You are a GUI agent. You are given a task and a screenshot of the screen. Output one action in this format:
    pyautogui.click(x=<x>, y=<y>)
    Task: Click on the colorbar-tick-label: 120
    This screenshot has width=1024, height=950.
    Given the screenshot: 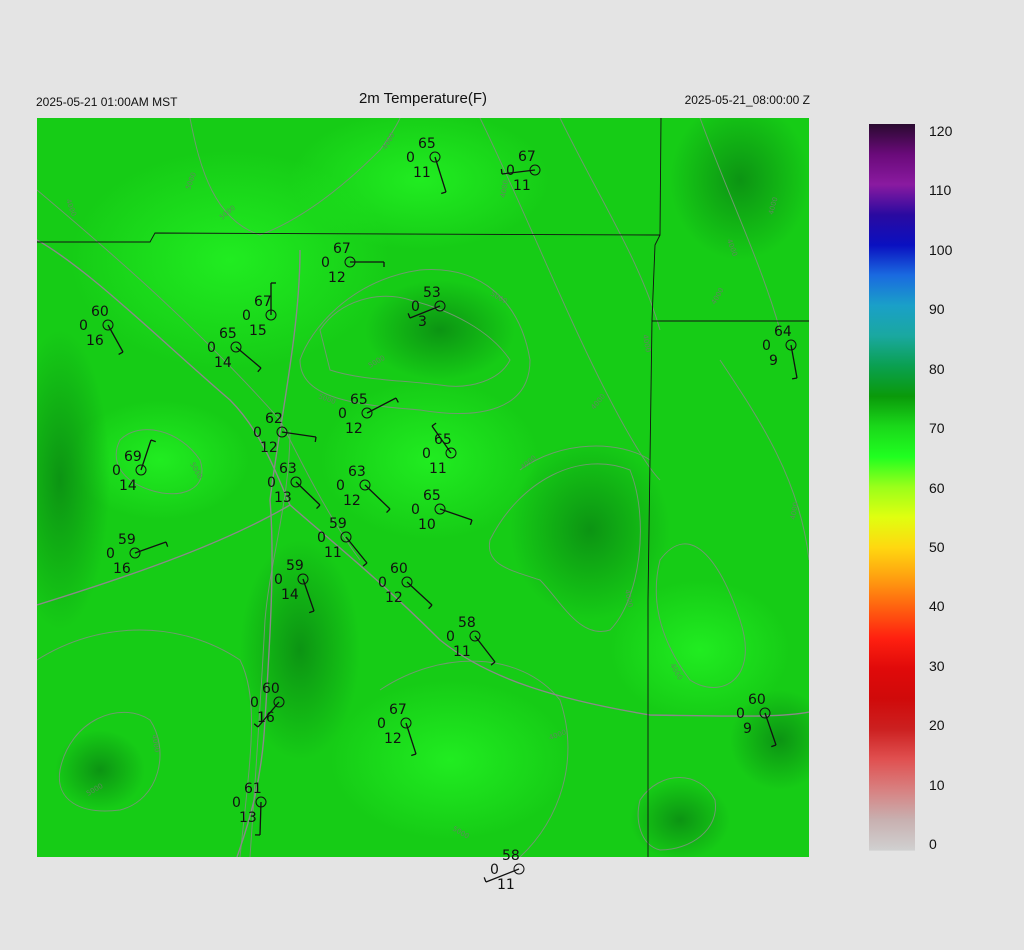 What is the action you would take?
    pyautogui.click(x=941, y=131)
    